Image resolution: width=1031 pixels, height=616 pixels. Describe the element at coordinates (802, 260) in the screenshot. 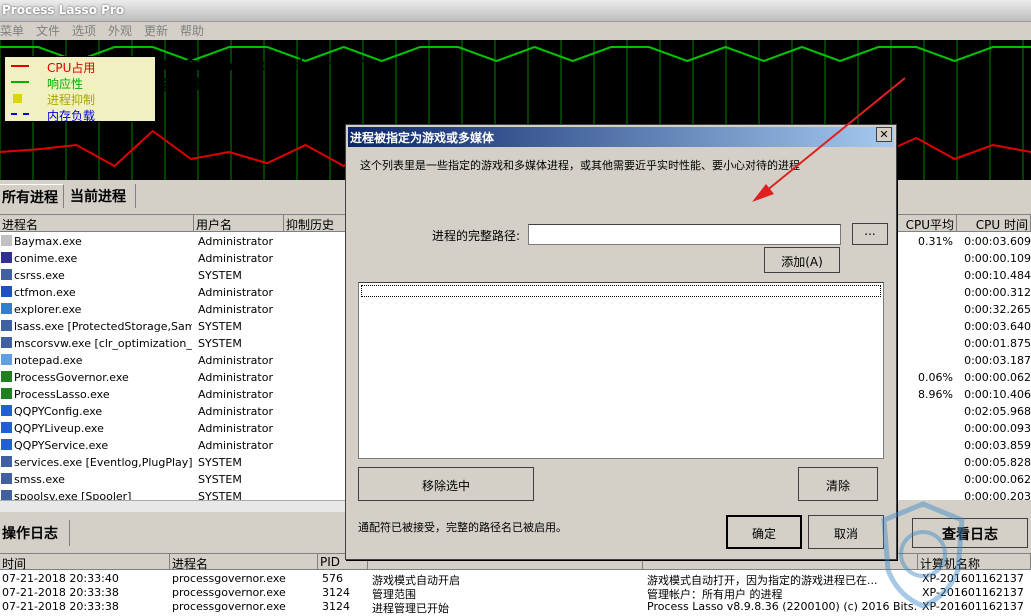

I see `add-button: 添加(A)` at that location.